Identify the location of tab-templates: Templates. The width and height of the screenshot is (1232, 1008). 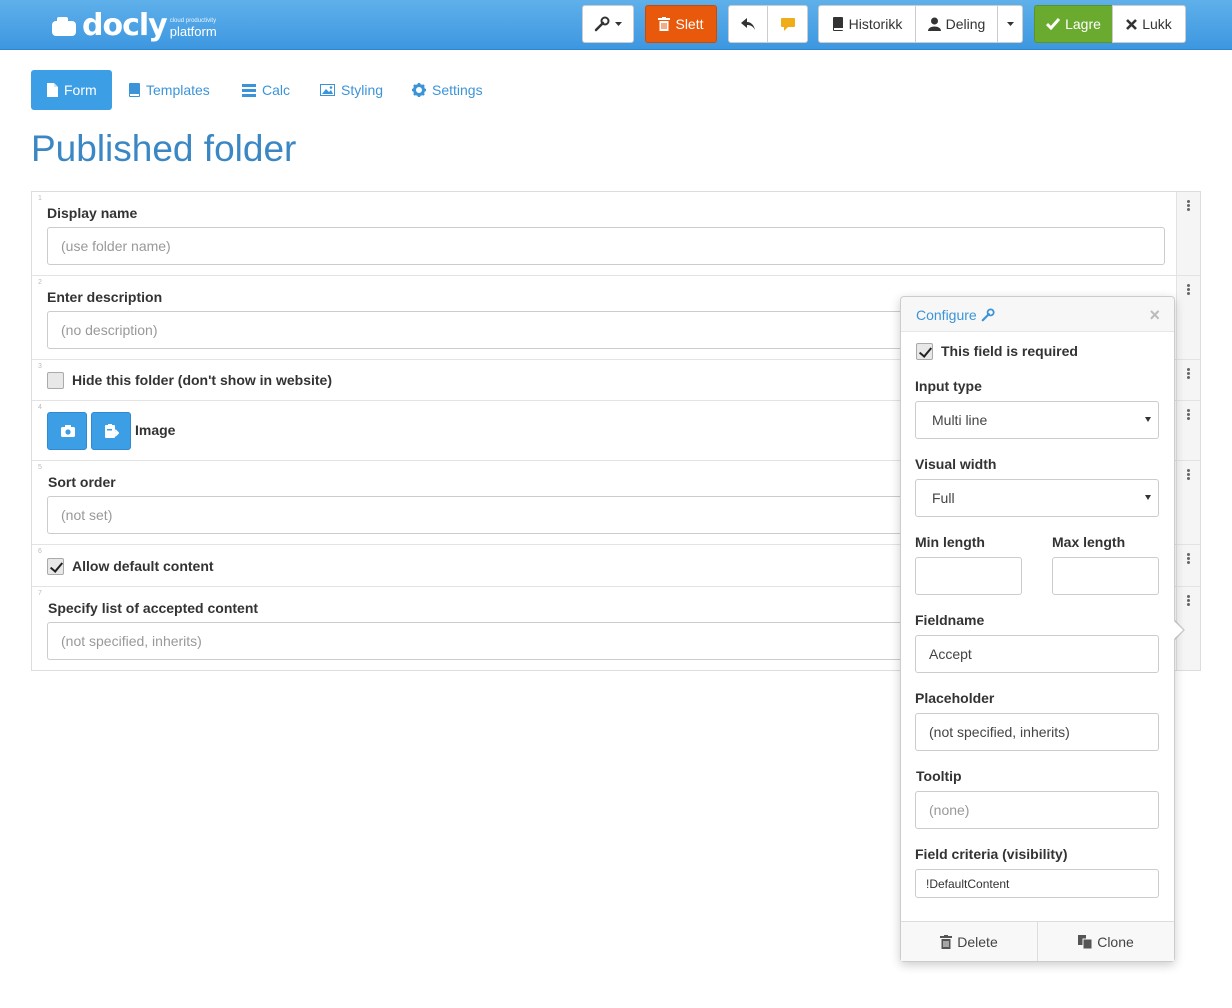
(169, 90).